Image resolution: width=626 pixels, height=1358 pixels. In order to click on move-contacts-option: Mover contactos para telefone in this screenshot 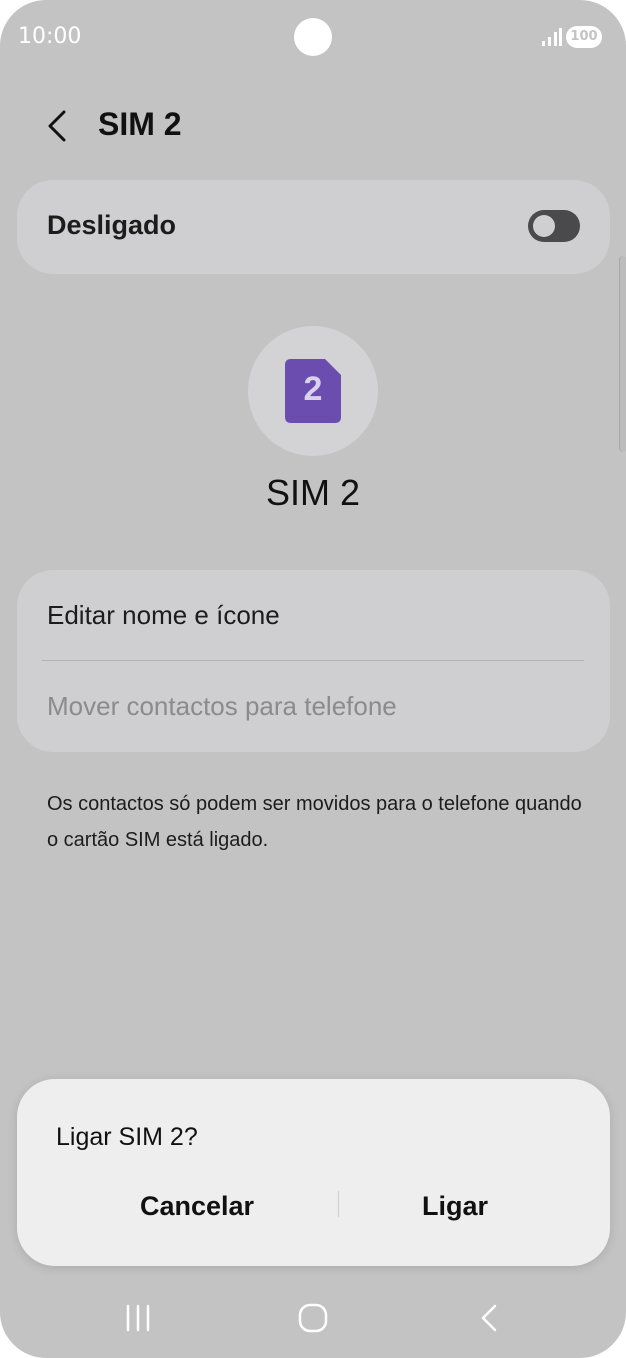, I will do `click(222, 706)`.